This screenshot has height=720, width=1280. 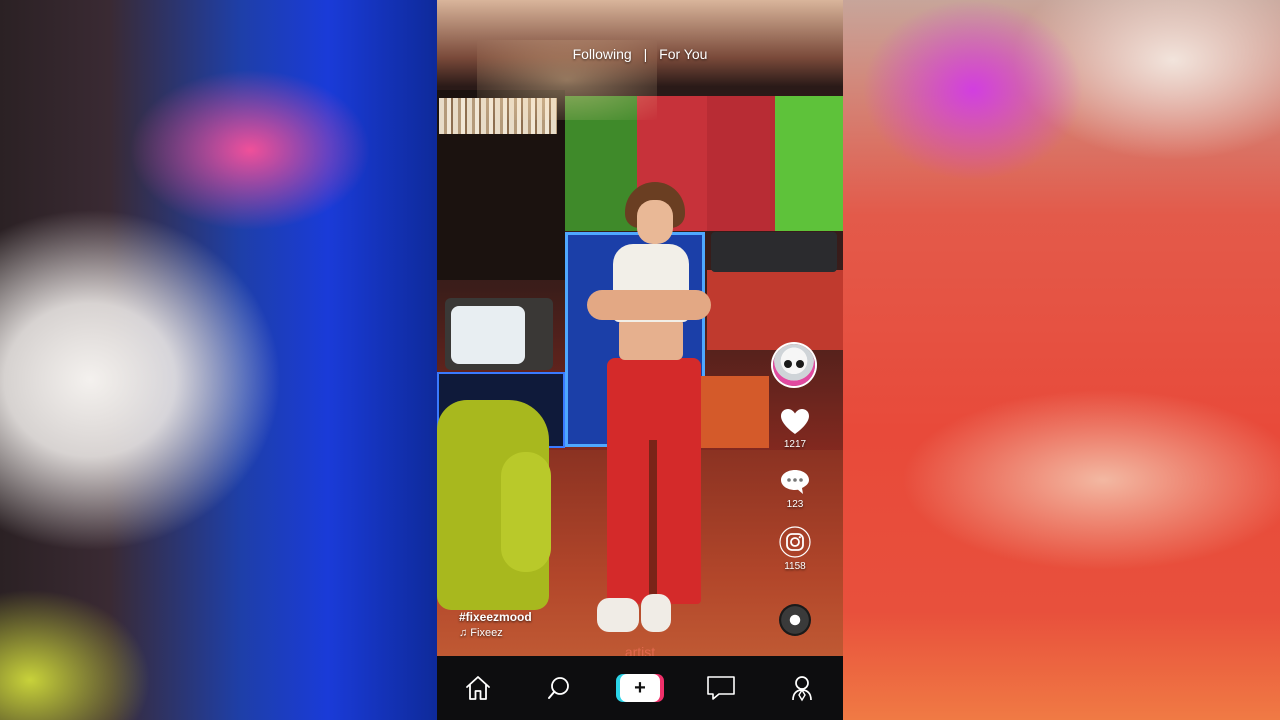 I want to click on add-button: +, so click(x=639, y=688).